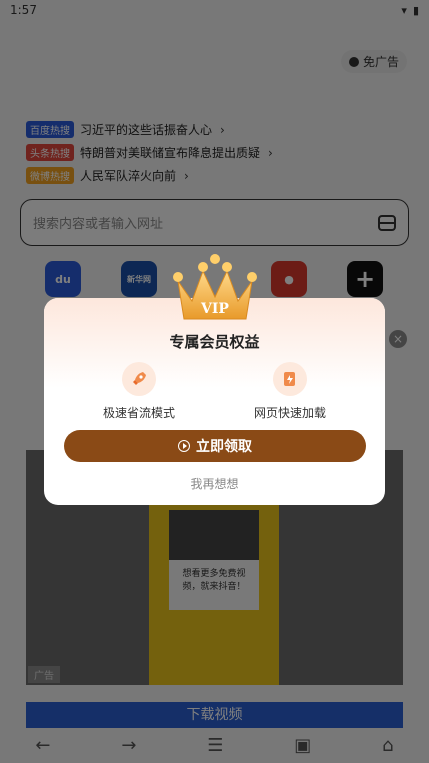 This screenshot has width=429, height=763. What do you see at coordinates (214, 309) in the screenshot?
I see `crown-label: VIP` at bounding box center [214, 309].